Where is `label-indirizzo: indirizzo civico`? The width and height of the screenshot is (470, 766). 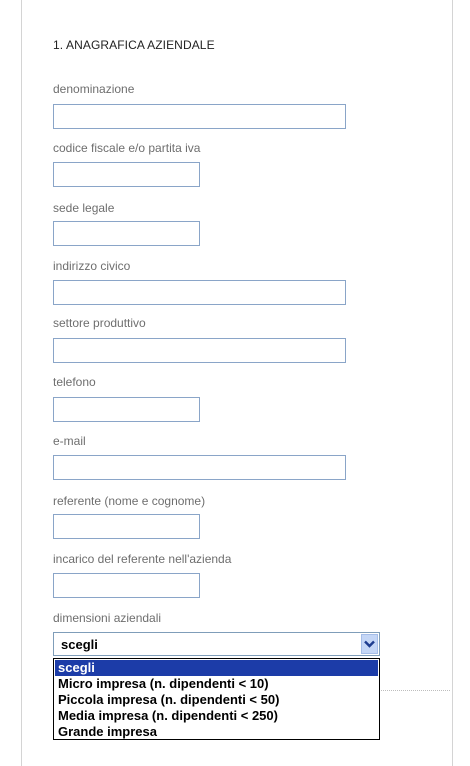 label-indirizzo: indirizzo civico is located at coordinates (92, 266).